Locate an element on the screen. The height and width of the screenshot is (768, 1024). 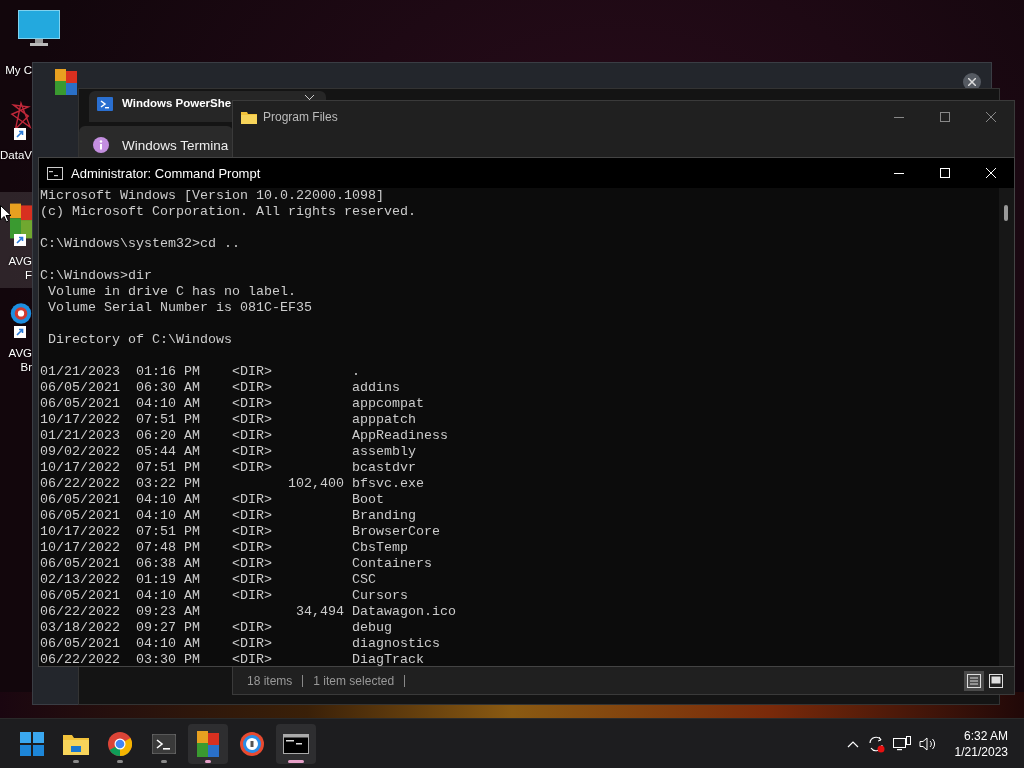
console-line: Volume Serial Number is 081C-EF35 is located at coordinates (180, 308).